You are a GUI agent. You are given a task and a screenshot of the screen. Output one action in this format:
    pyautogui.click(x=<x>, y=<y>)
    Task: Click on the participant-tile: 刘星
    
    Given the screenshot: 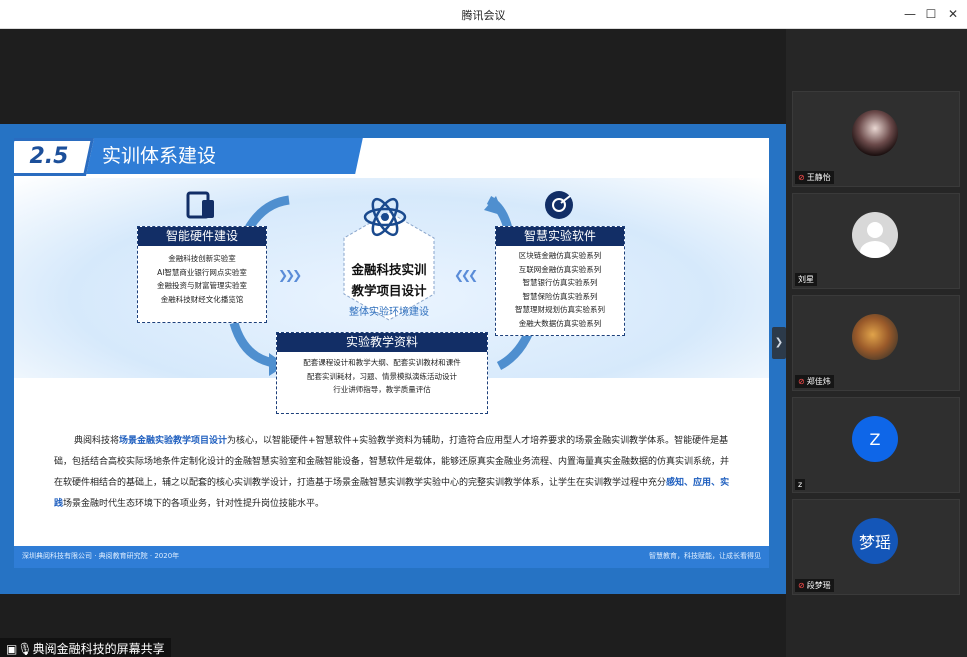 What is the action you would take?
    pyautogui.click(x=876, y=241)
    